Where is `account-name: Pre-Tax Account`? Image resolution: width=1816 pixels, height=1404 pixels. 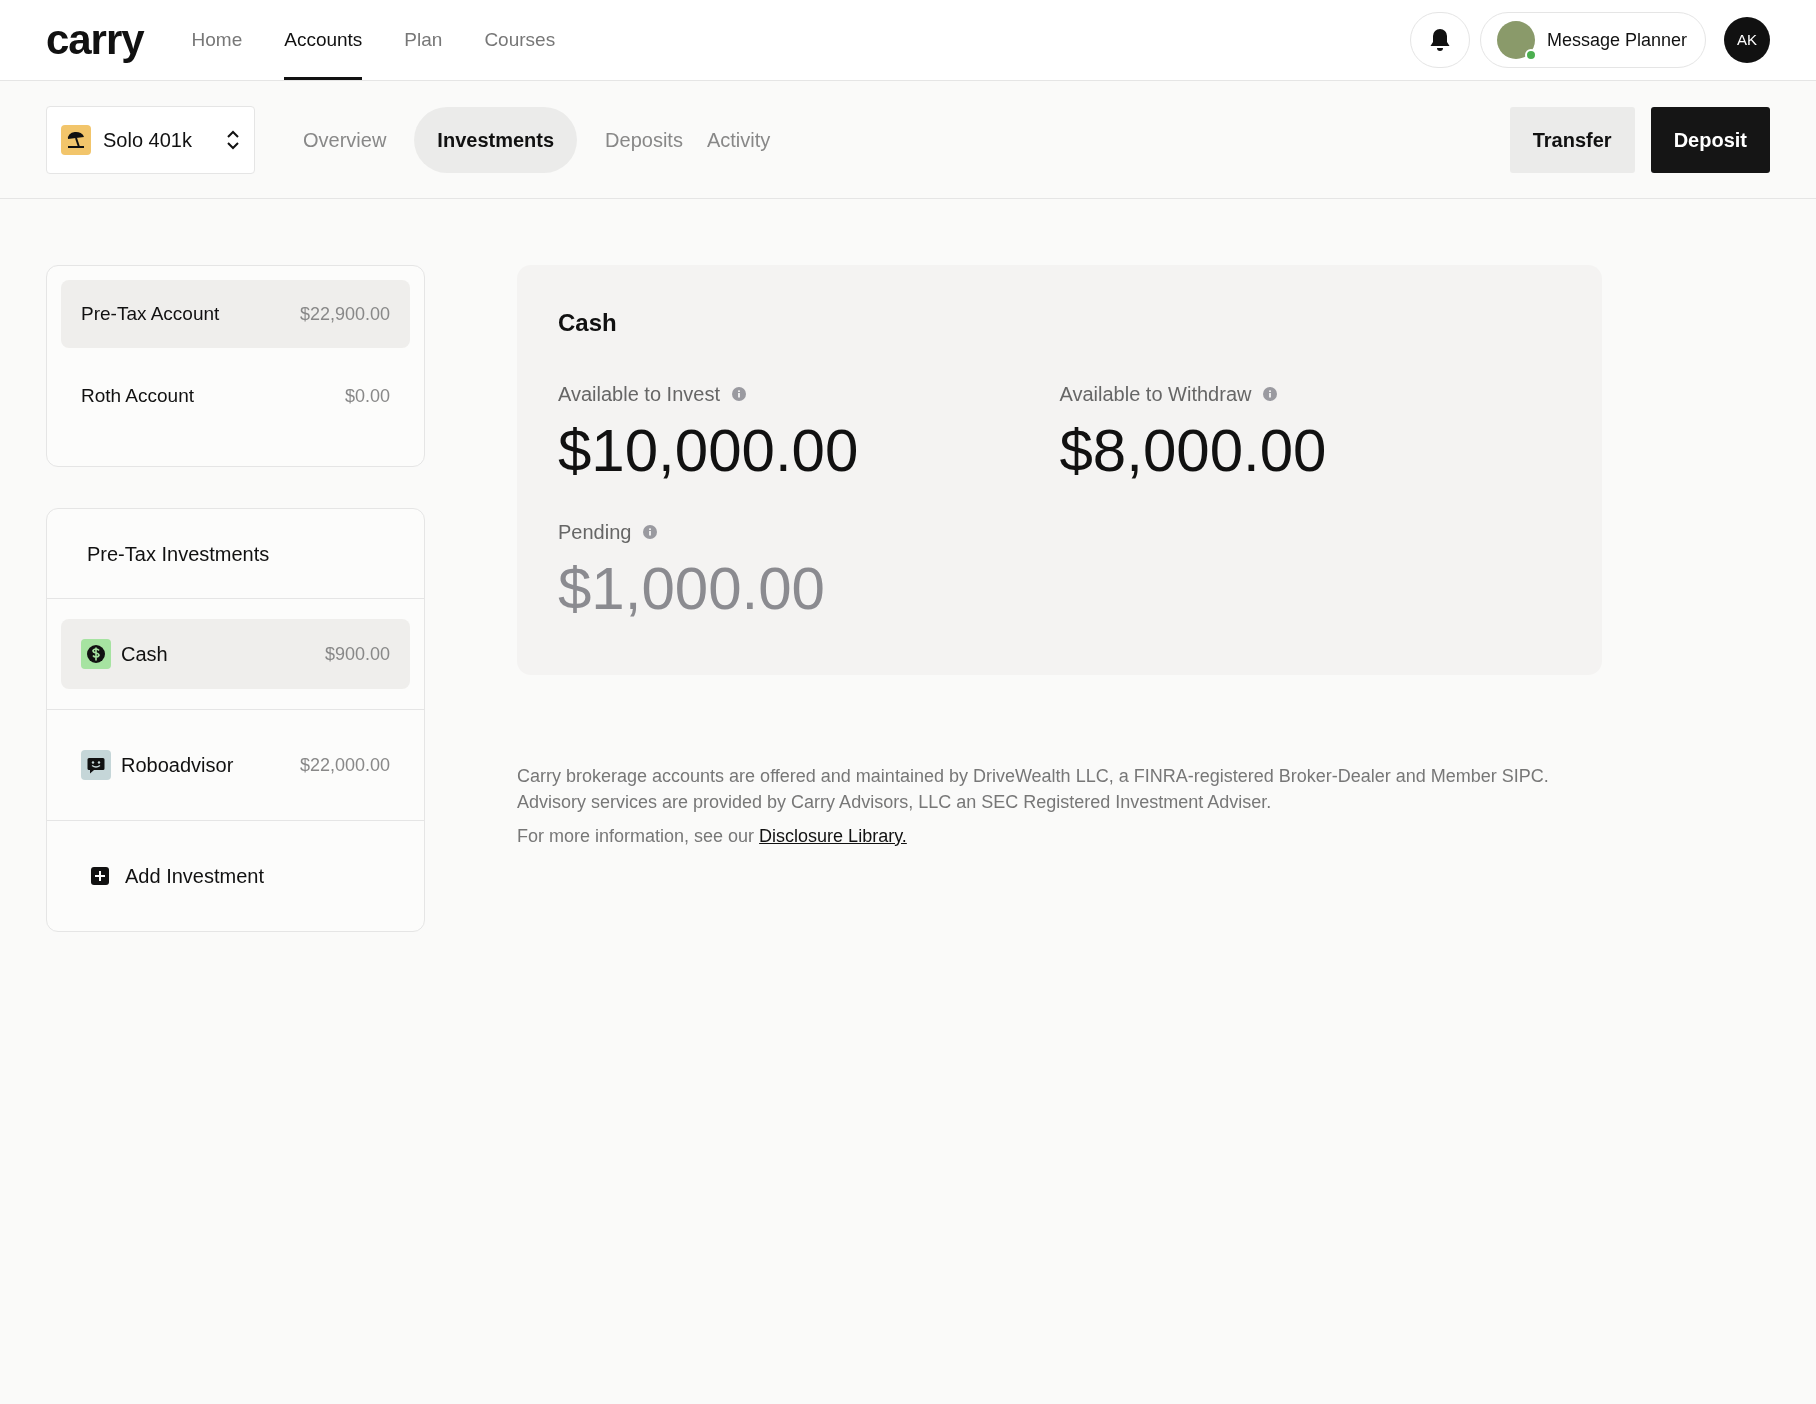 account-name: Pre-Tax Account is located at coordinates (150, 313).